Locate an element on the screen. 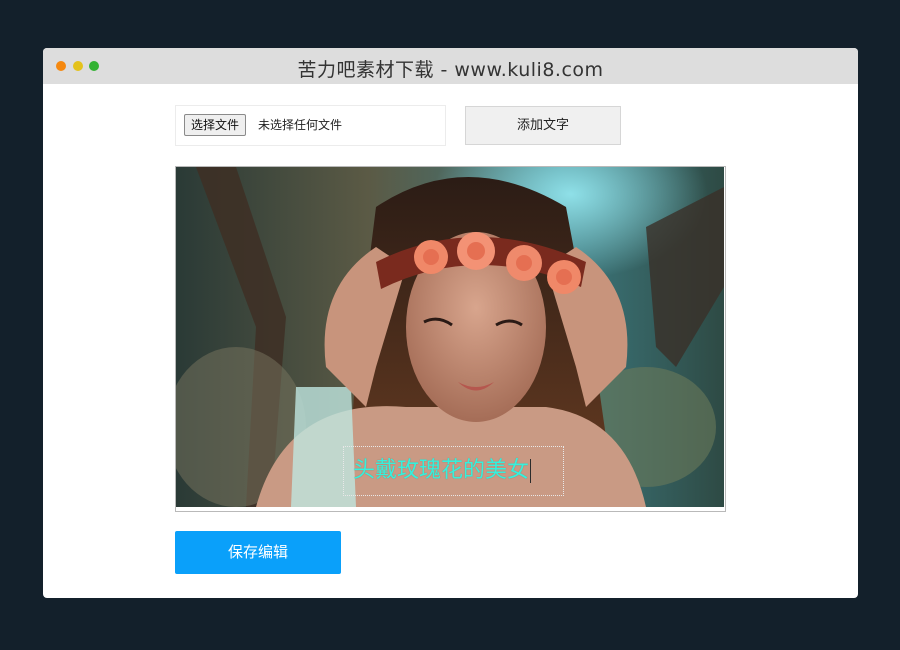 Image resolution: width=900 pixels, height=650 pixels. overlay-text: 头戴玫瑰花的美女 is located at coordinates (442, 471).